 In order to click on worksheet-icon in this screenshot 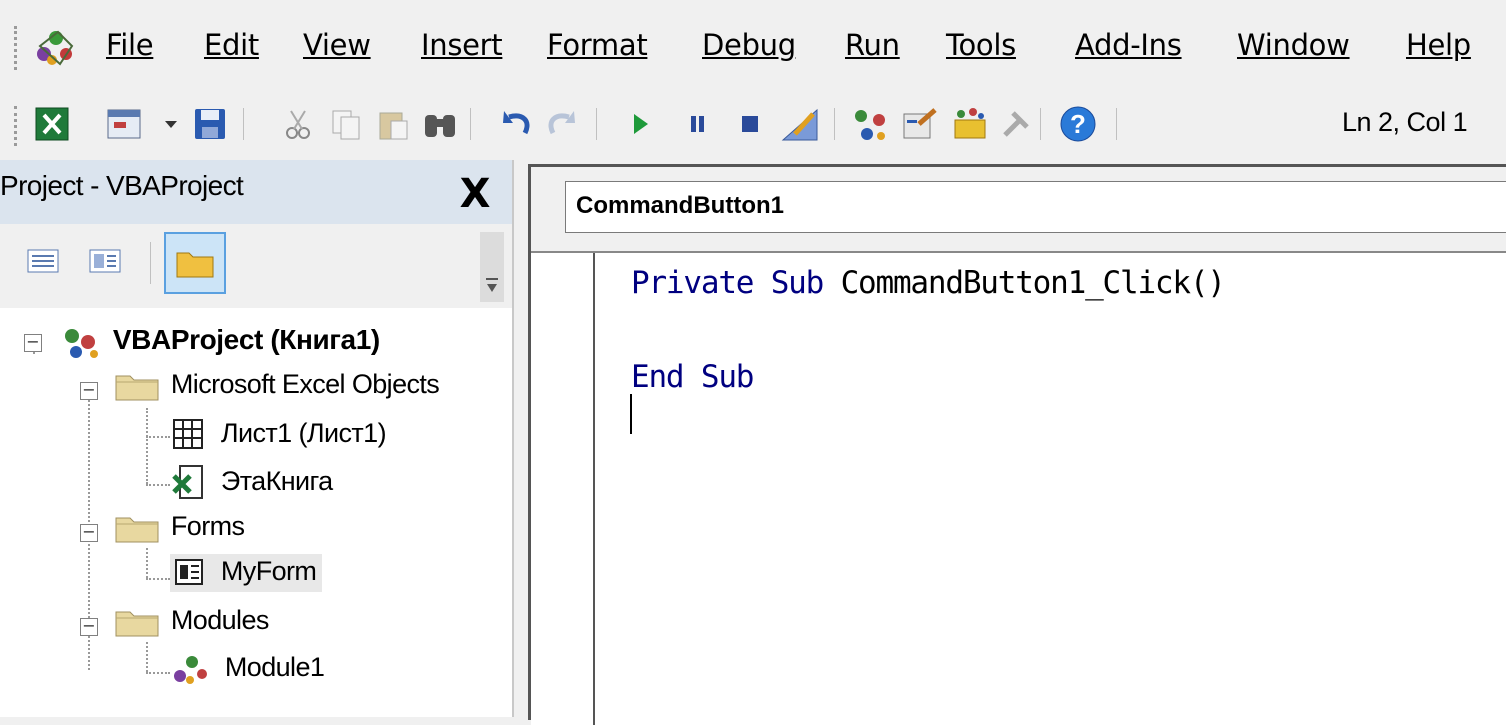, I will do `click(188, 434)`.